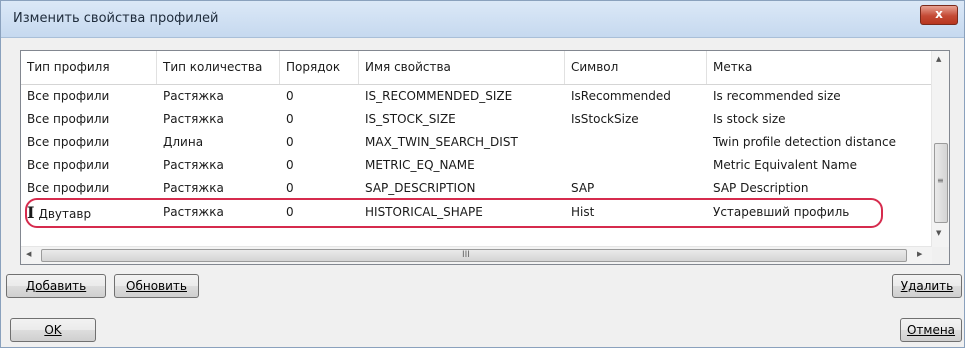 The width and height of the screenshot is (965, 348). I want to click on grip-icon: III, so click(466, 255).